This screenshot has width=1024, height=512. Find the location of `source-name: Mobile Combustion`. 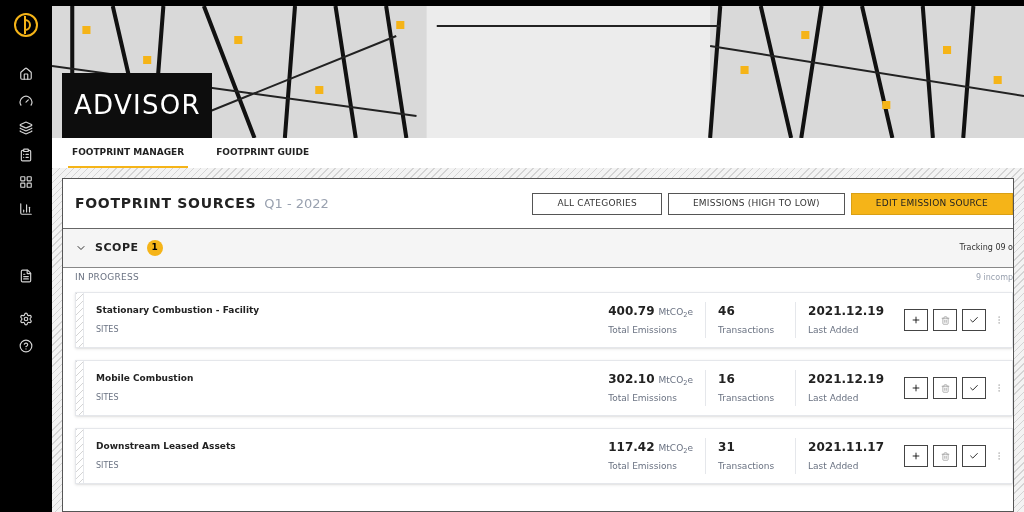

source-name: Mobile Combustion is located at coordinates (145, 379).